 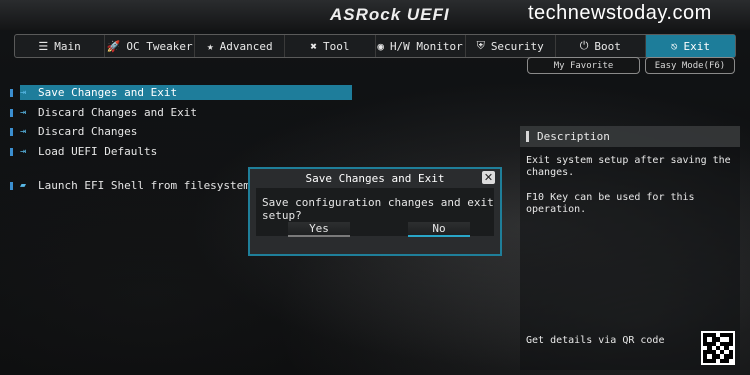 I want to click on tab-tool: ✖ Tool, so click(x=330, y=46).